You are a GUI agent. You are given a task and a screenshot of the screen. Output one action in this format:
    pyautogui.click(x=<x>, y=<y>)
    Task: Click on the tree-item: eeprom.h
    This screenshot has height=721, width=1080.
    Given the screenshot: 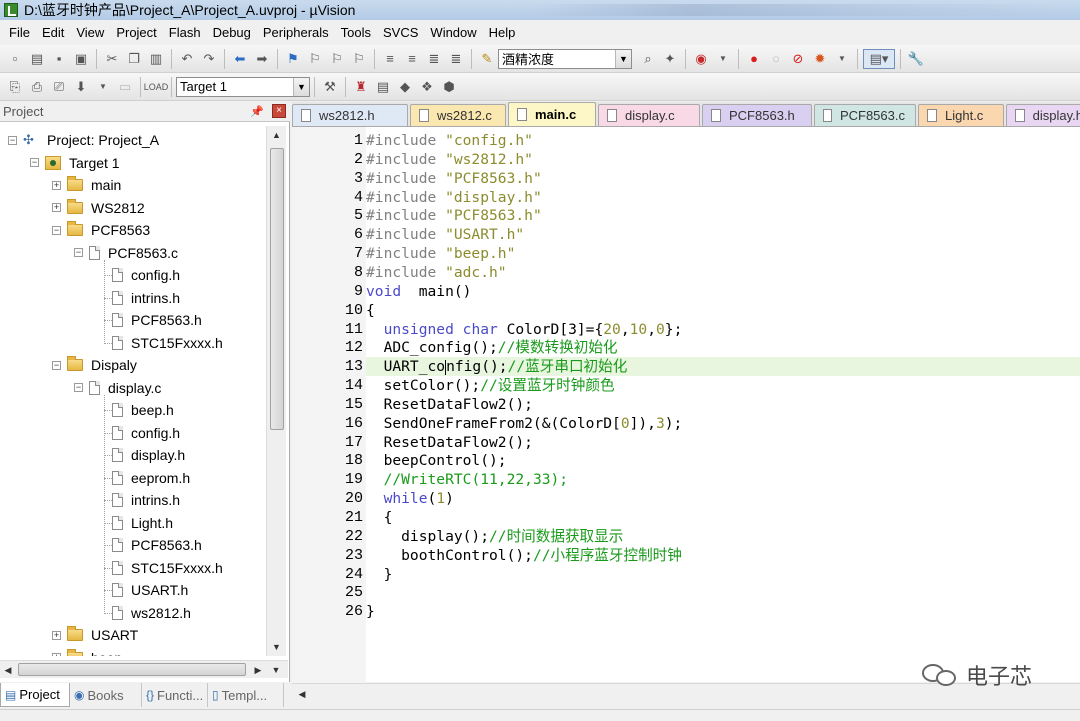 What is the action you would take?
    pyautogui.click(x=151, y=478)
    